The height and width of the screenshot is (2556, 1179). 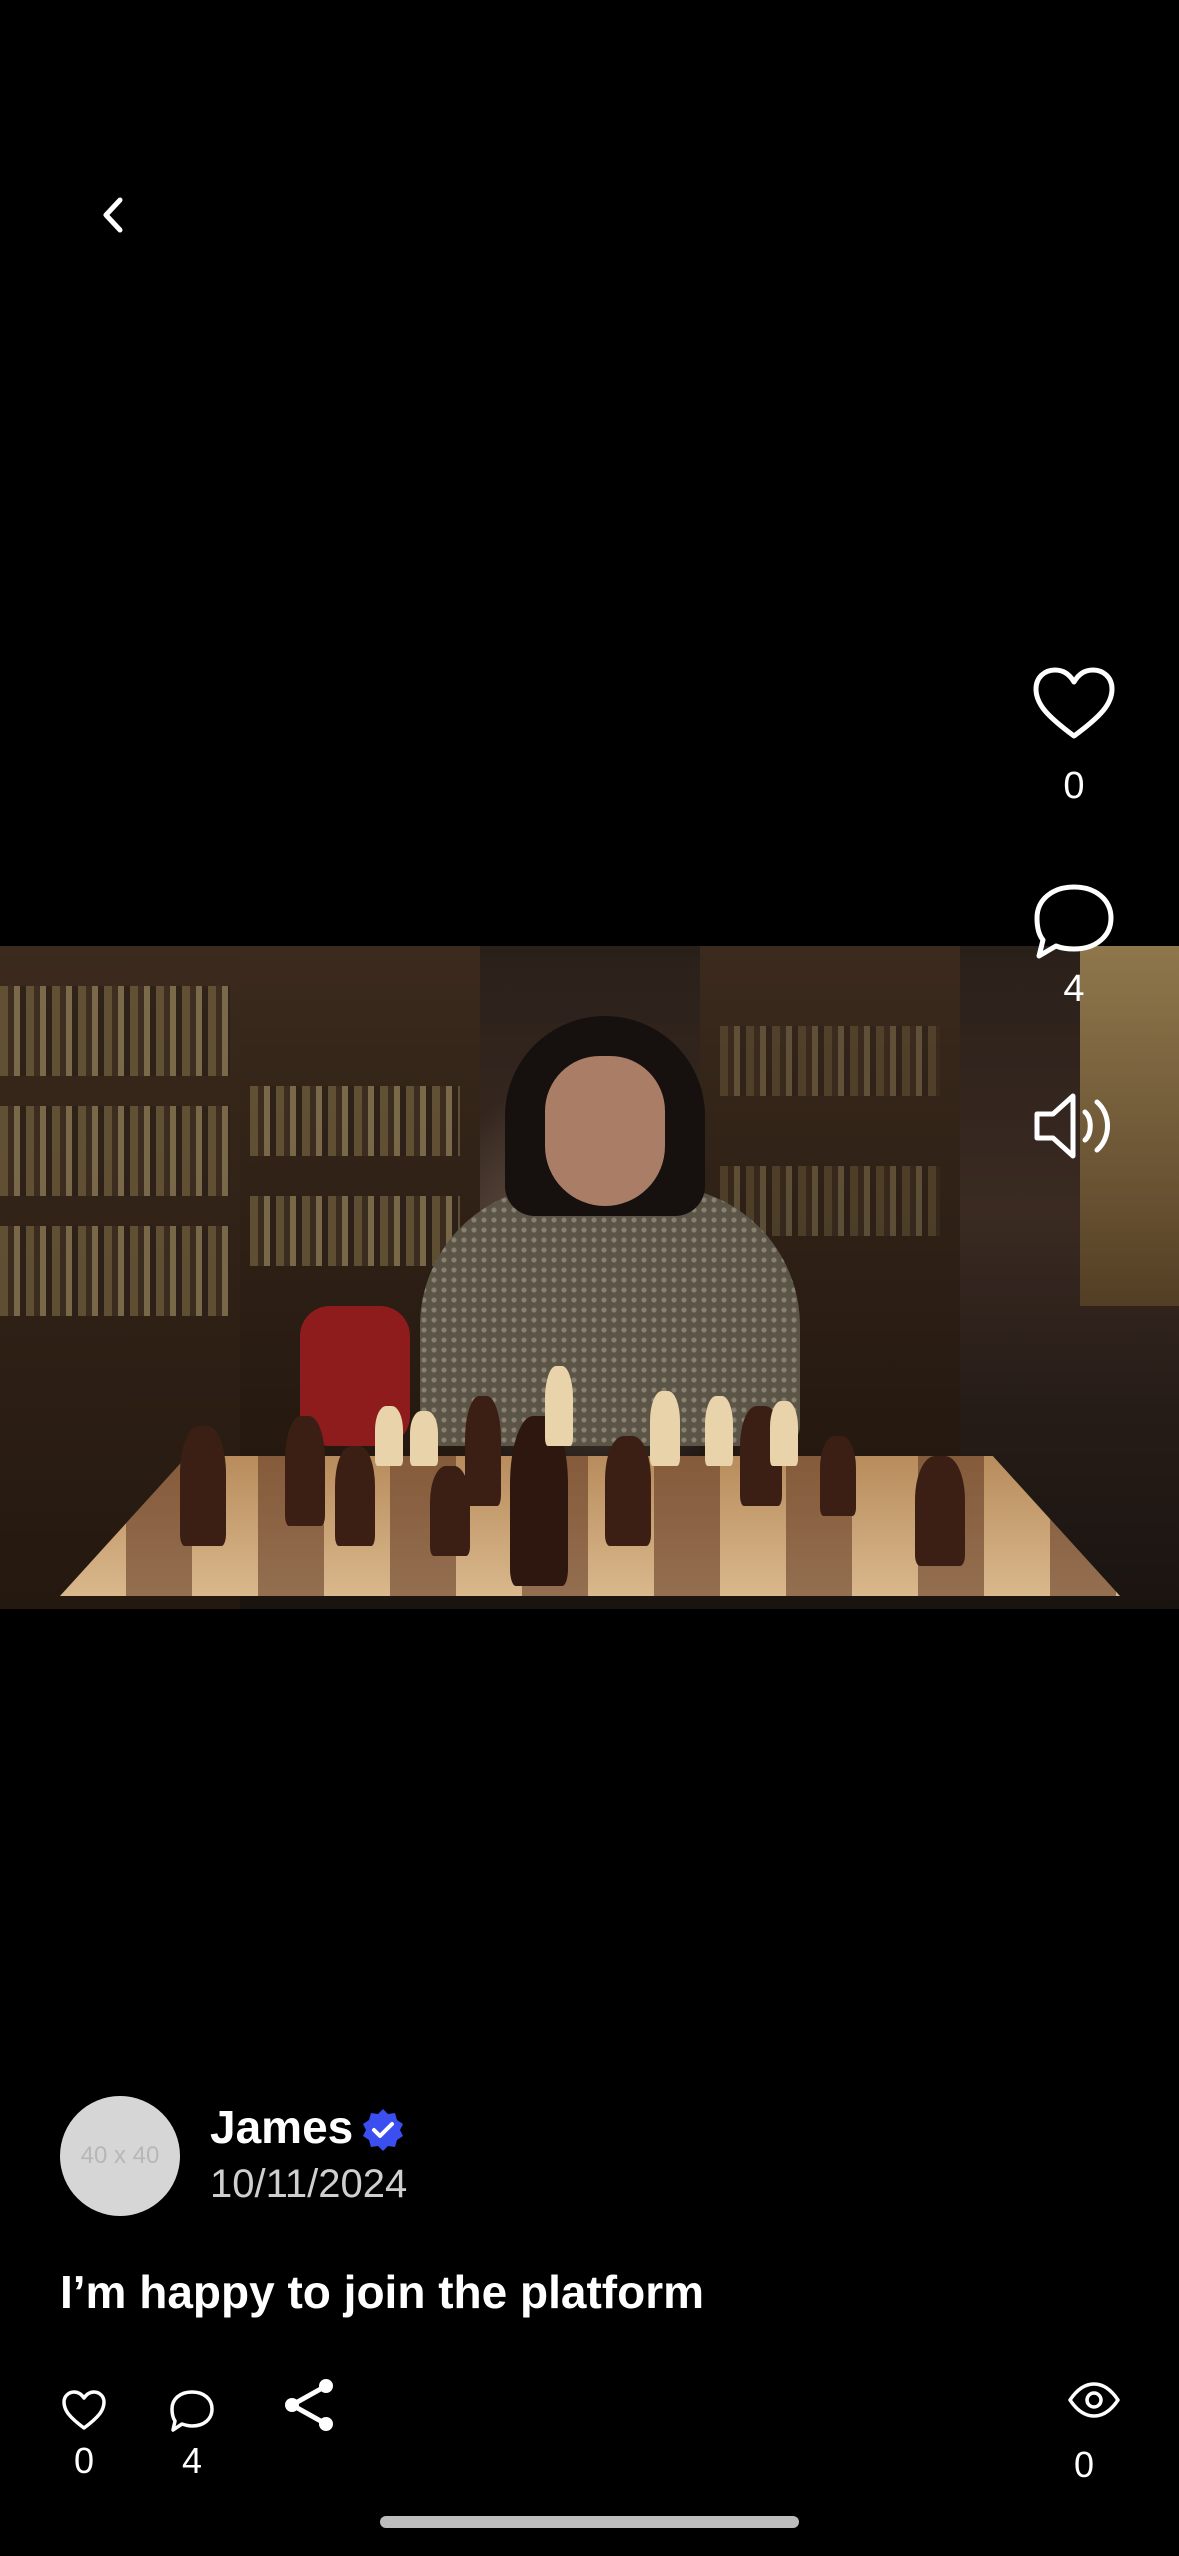 I want to click on speaker-on-icon, so click(x=1072, y=1126).